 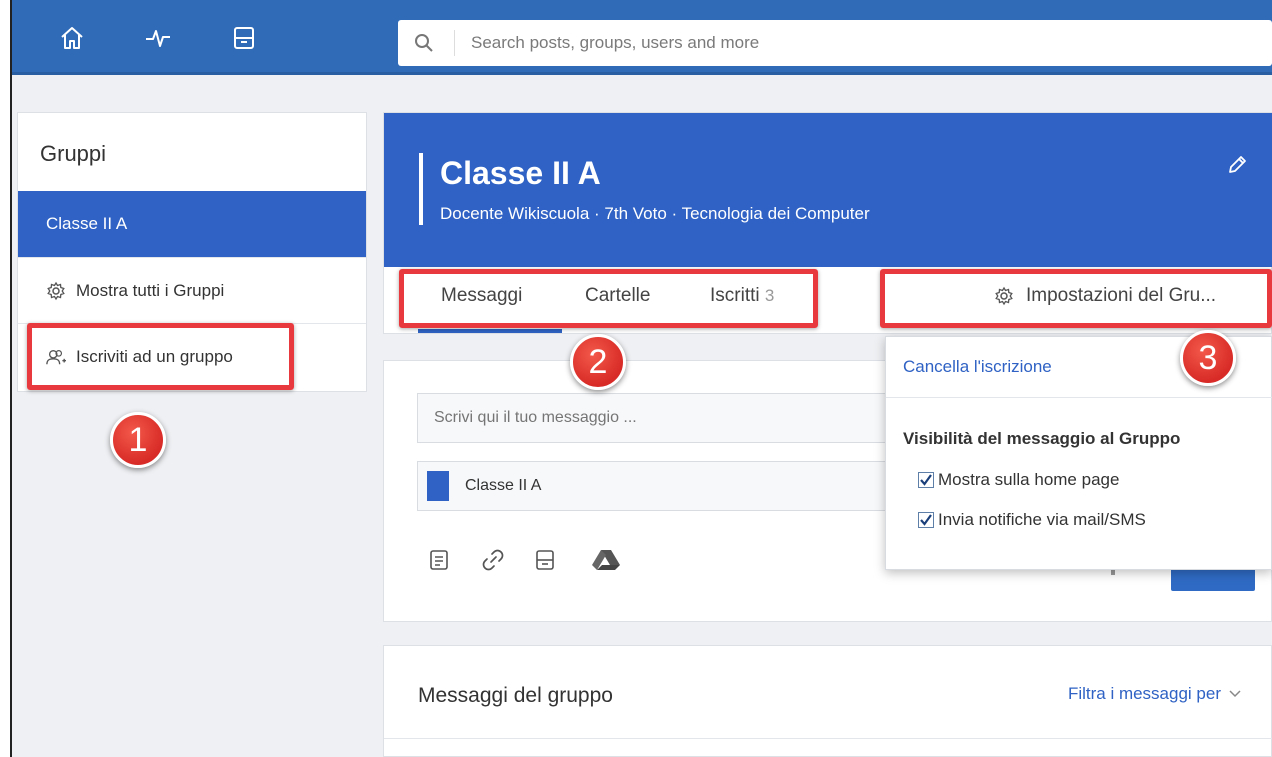 I want to click on note-icon, so click(x=439, y=560).